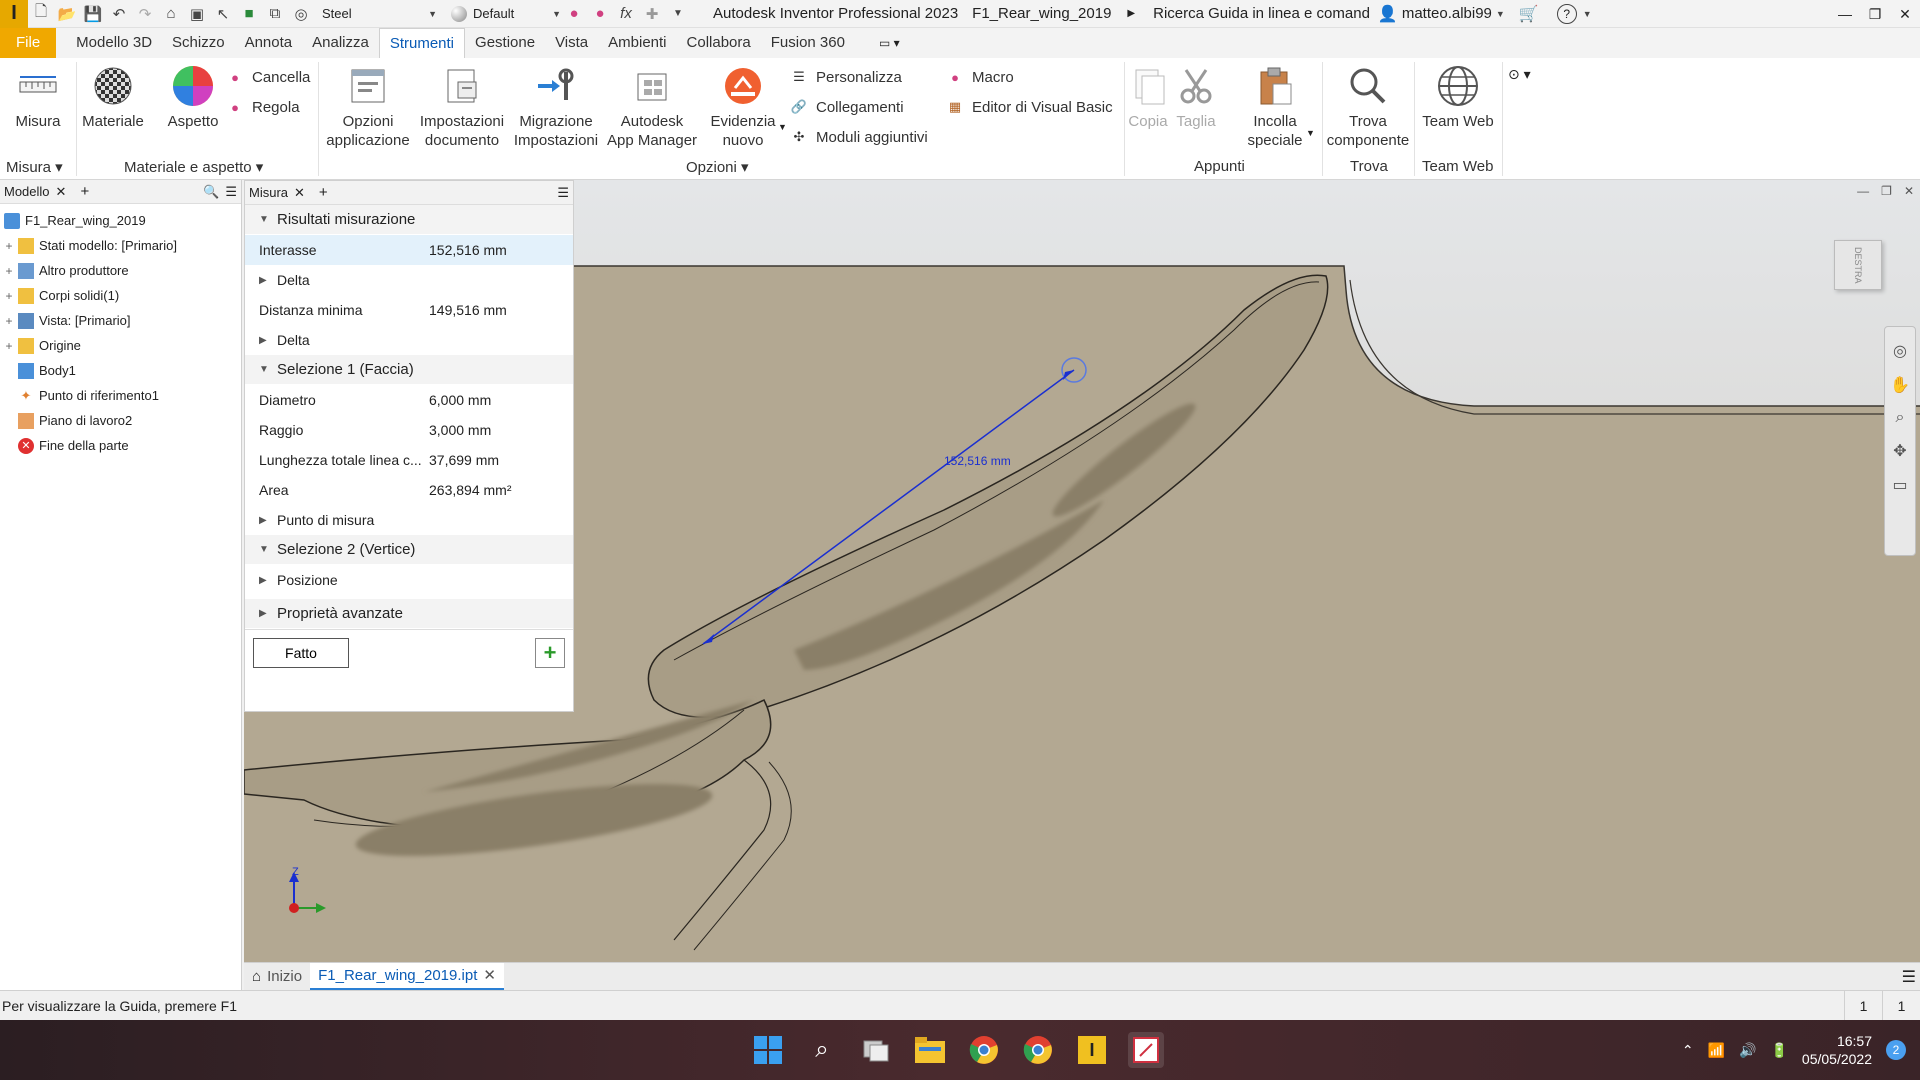 Image resolution: width=1920 pixels, height=1080 pixels. I want to click on browser-tab-modello: Modello, so click(27, 191).